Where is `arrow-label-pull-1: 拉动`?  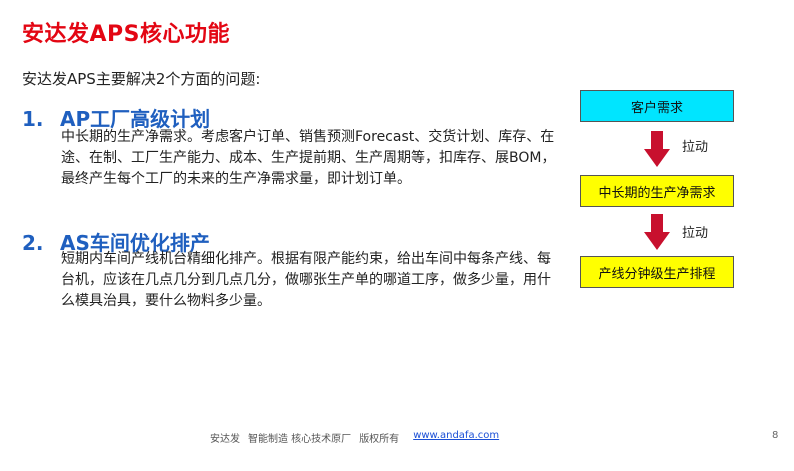
arrow-label-pull-1: 拉动 is located at coordinates (695, 147).